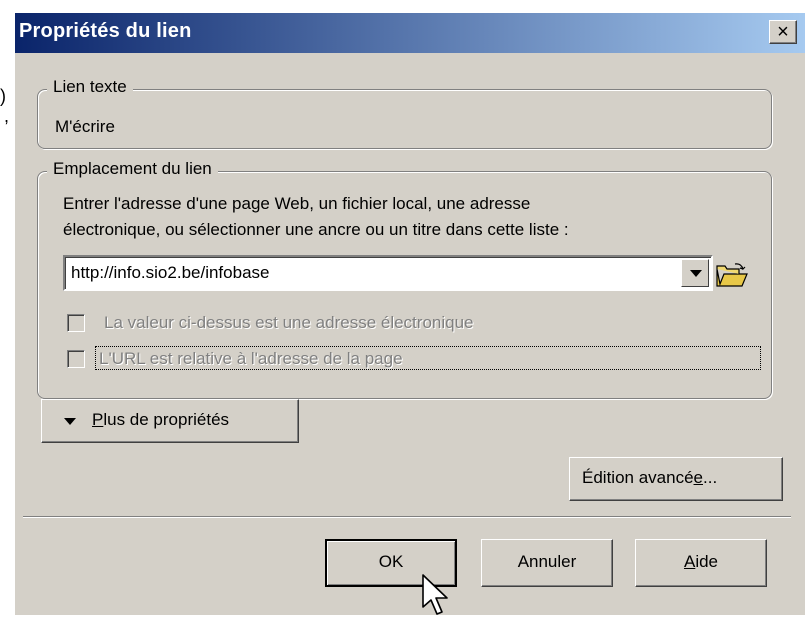  Describe the element at coordinates (689, 561) in the screenshot. I see `help-mnemonic: A` at that location.